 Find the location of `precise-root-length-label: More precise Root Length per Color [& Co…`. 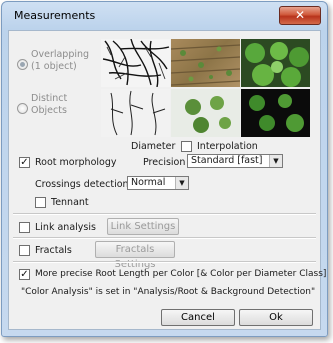

precise-root-length-label: More precise Root Length per Color [& Co… is located at coordinates (181, 274).